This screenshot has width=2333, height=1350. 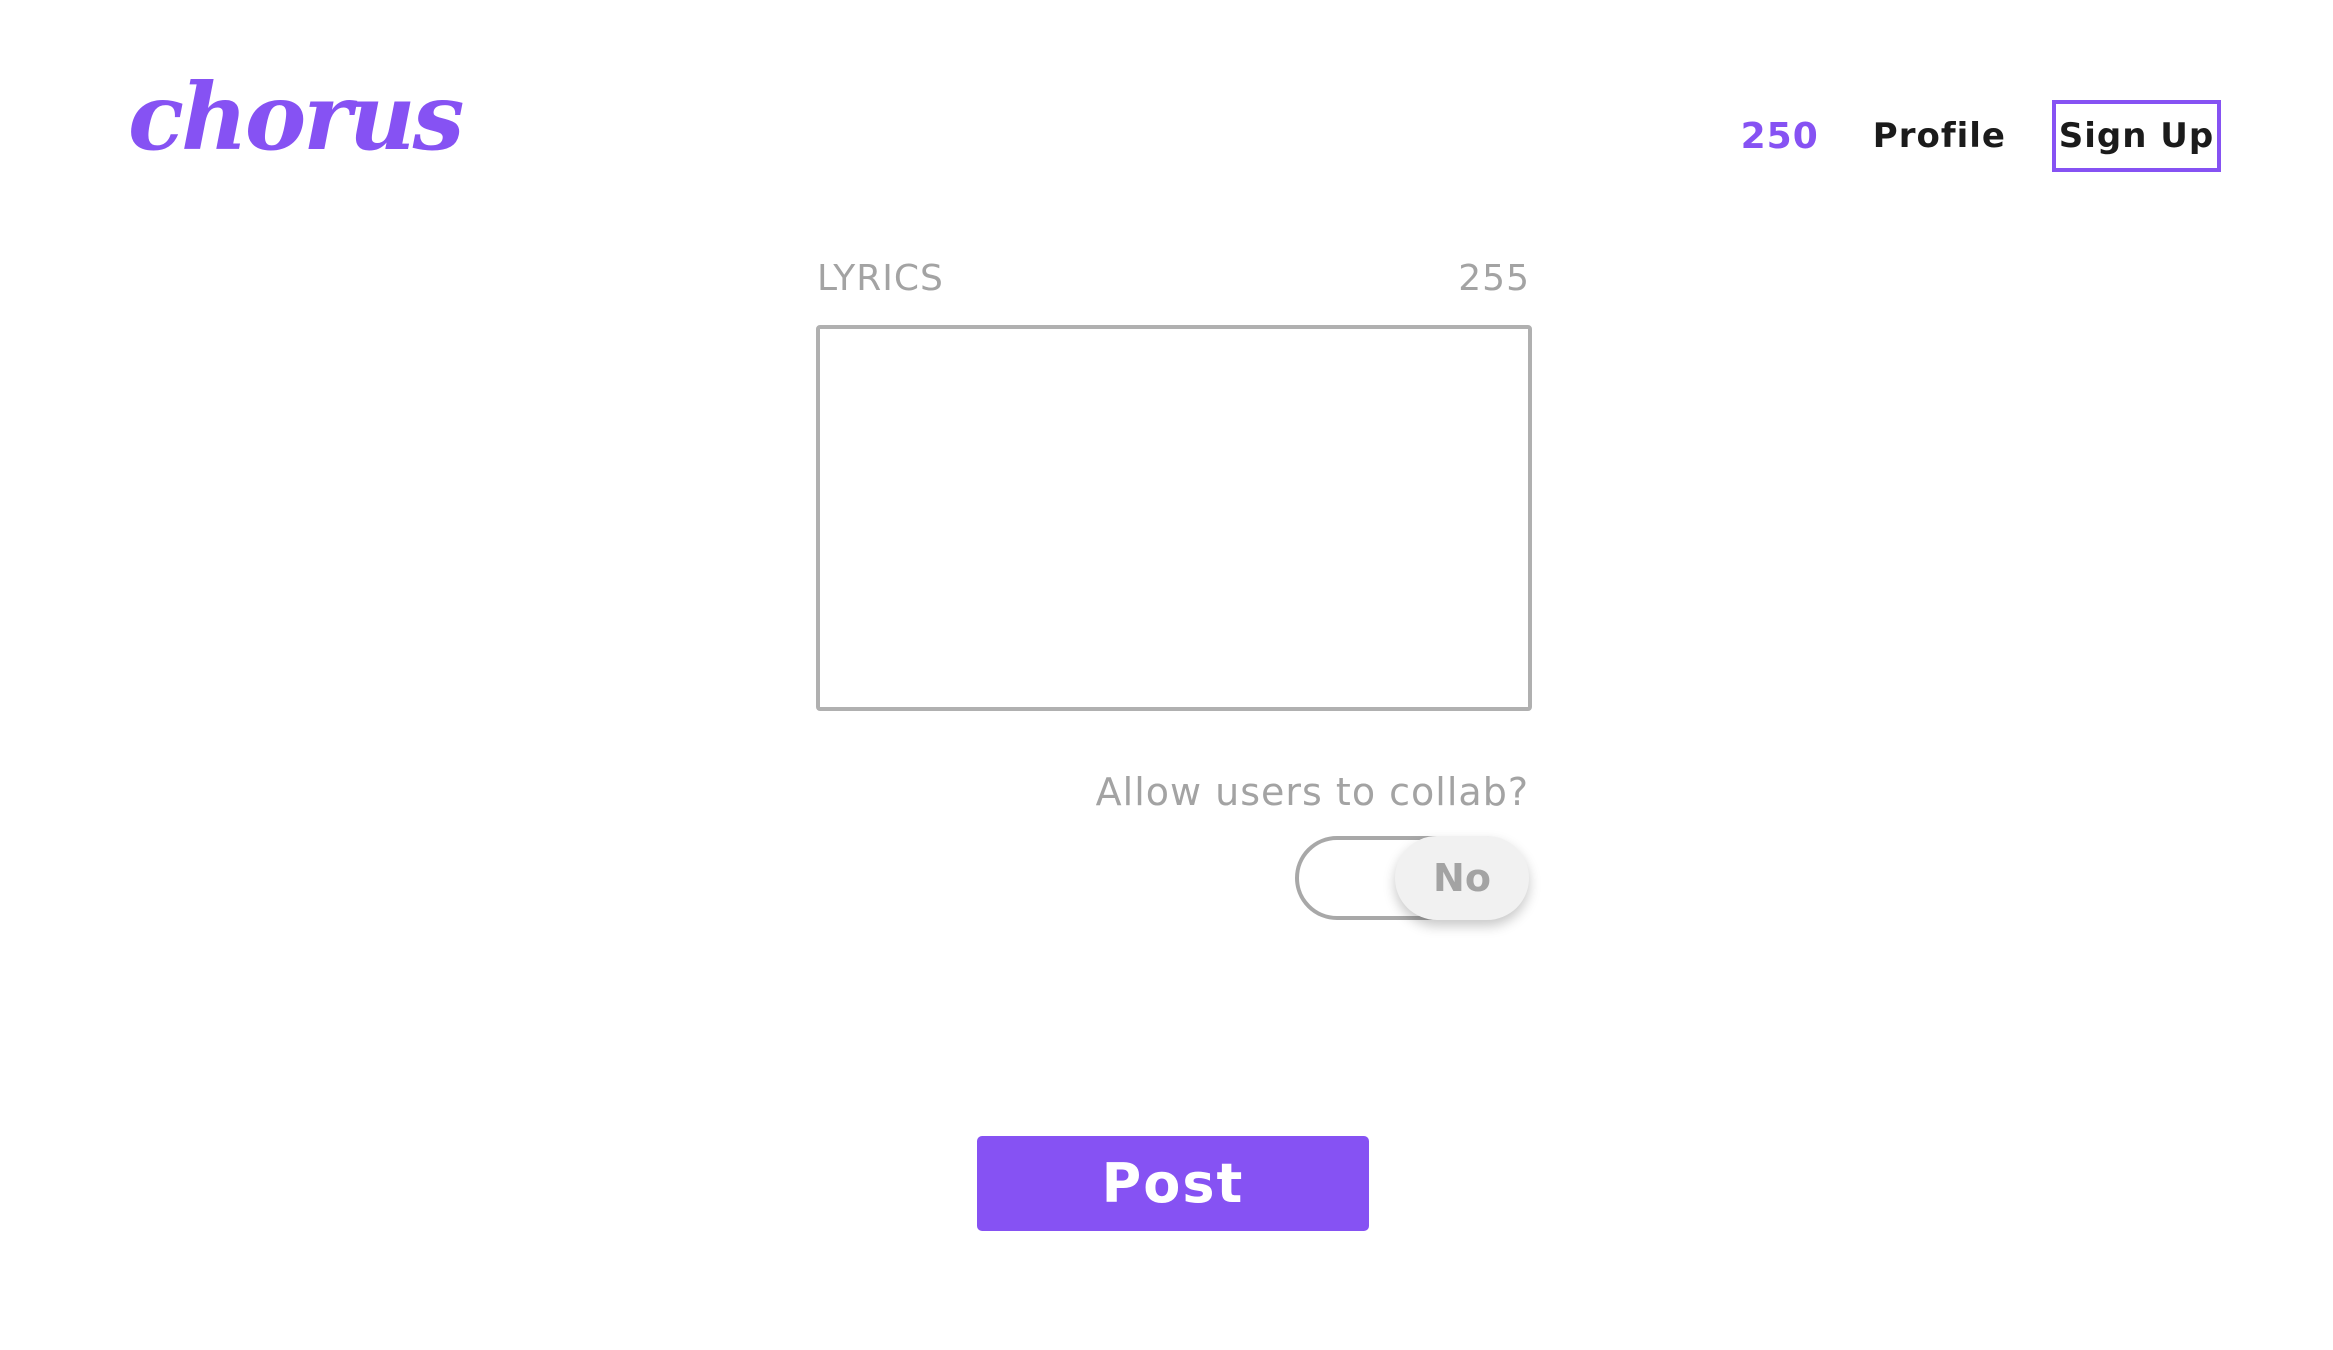 I want to click on points-counter: 250, so click(x=1779, y=136).